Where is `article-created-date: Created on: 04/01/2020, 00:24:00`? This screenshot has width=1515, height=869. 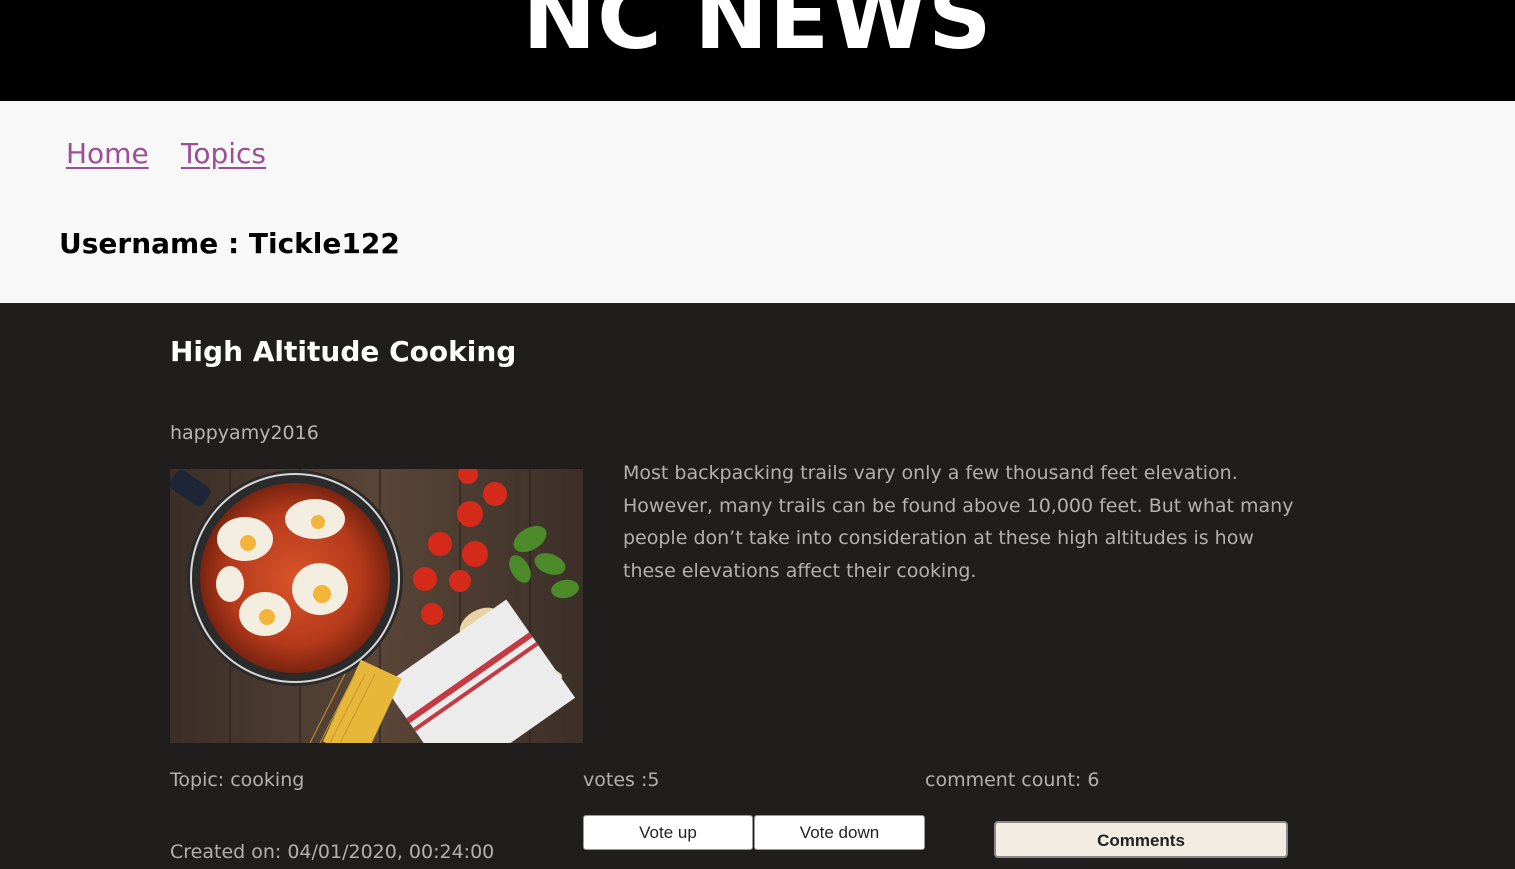 article-created-date: Created on: 04/01/2020, 00:24:00 is located at coordinates (332, 852).